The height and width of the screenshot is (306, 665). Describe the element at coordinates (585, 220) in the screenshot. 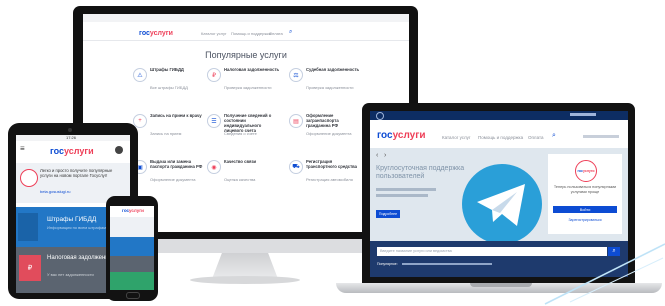

I see `register-link: Зарегистрироваться` at that location.